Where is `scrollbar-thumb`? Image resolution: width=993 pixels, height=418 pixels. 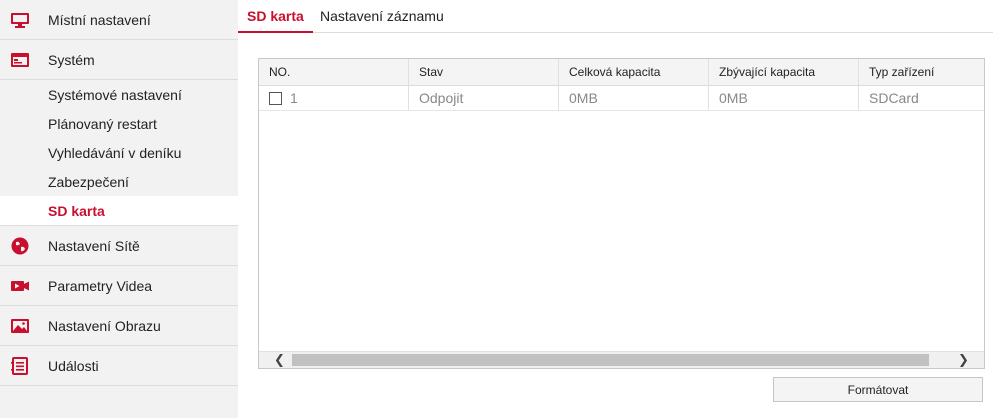 scrollbar-thumb is located at coordinates (610, 360).